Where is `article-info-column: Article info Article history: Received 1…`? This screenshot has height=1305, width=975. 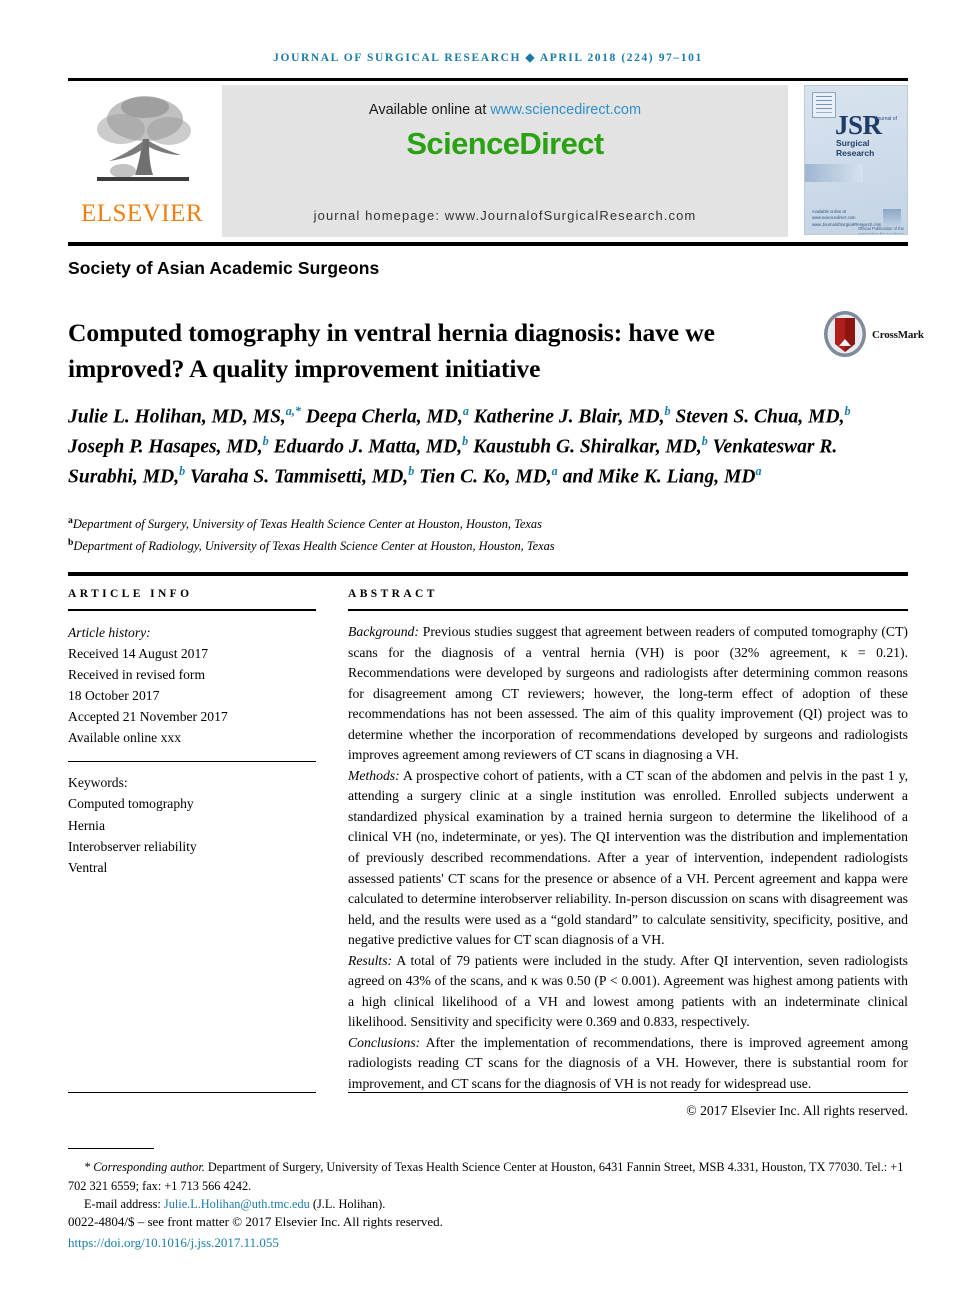
article-info-column: Article info Article history: Received 1… is located at coordinates (192, 733).